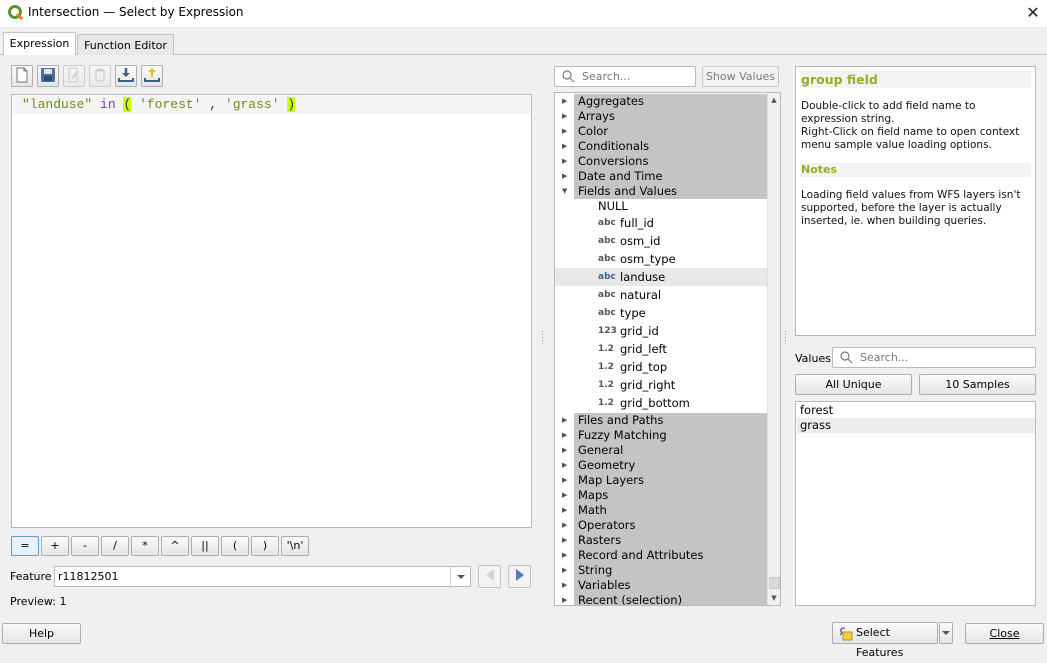 The image size is (1047, 663). I want to click on function-group: ▶ Variables, so click(661, 585).